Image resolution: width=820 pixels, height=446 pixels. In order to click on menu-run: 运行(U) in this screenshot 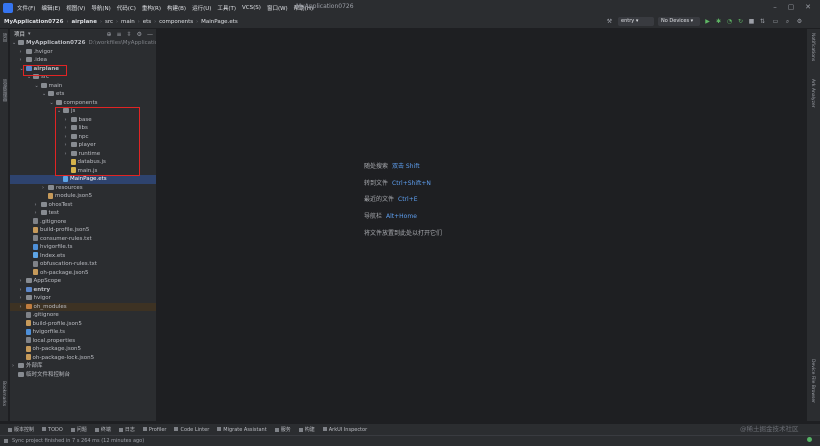, I will do `click(201, 8)`.